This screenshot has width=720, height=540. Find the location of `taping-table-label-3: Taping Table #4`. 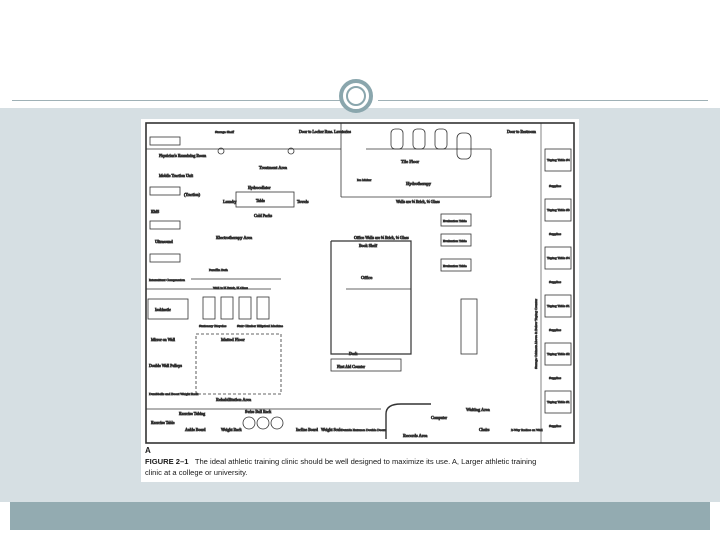

taping-table-label-3: Taping Table #4 is located at coordinates (558, 258).